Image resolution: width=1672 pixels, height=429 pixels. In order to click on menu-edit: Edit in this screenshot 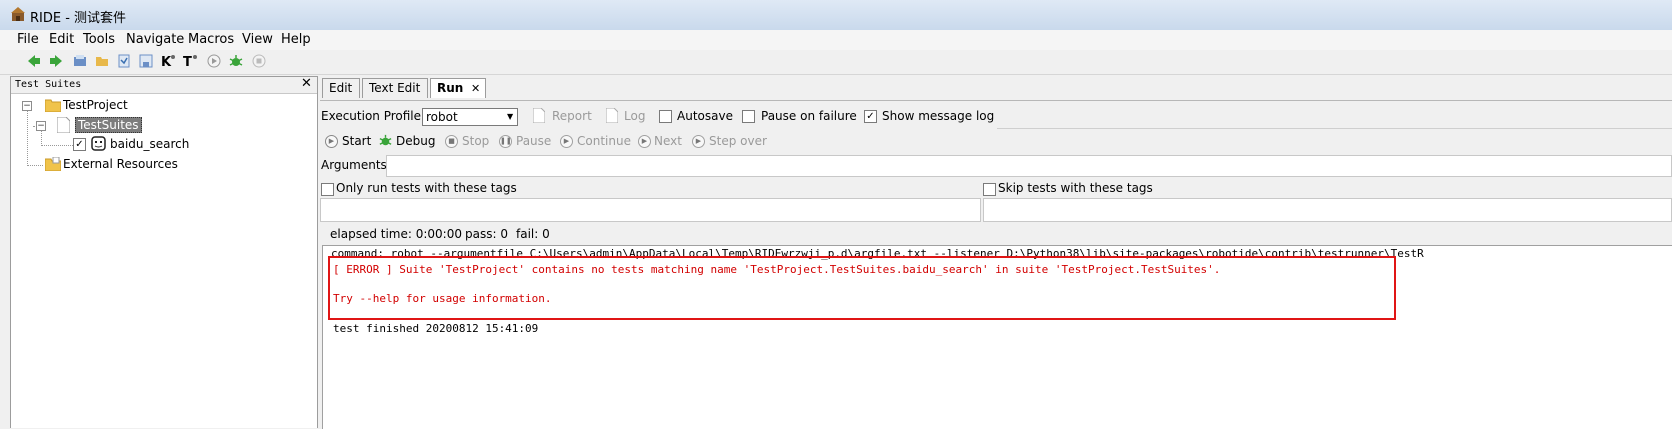, I will do `click(61, 39)`.